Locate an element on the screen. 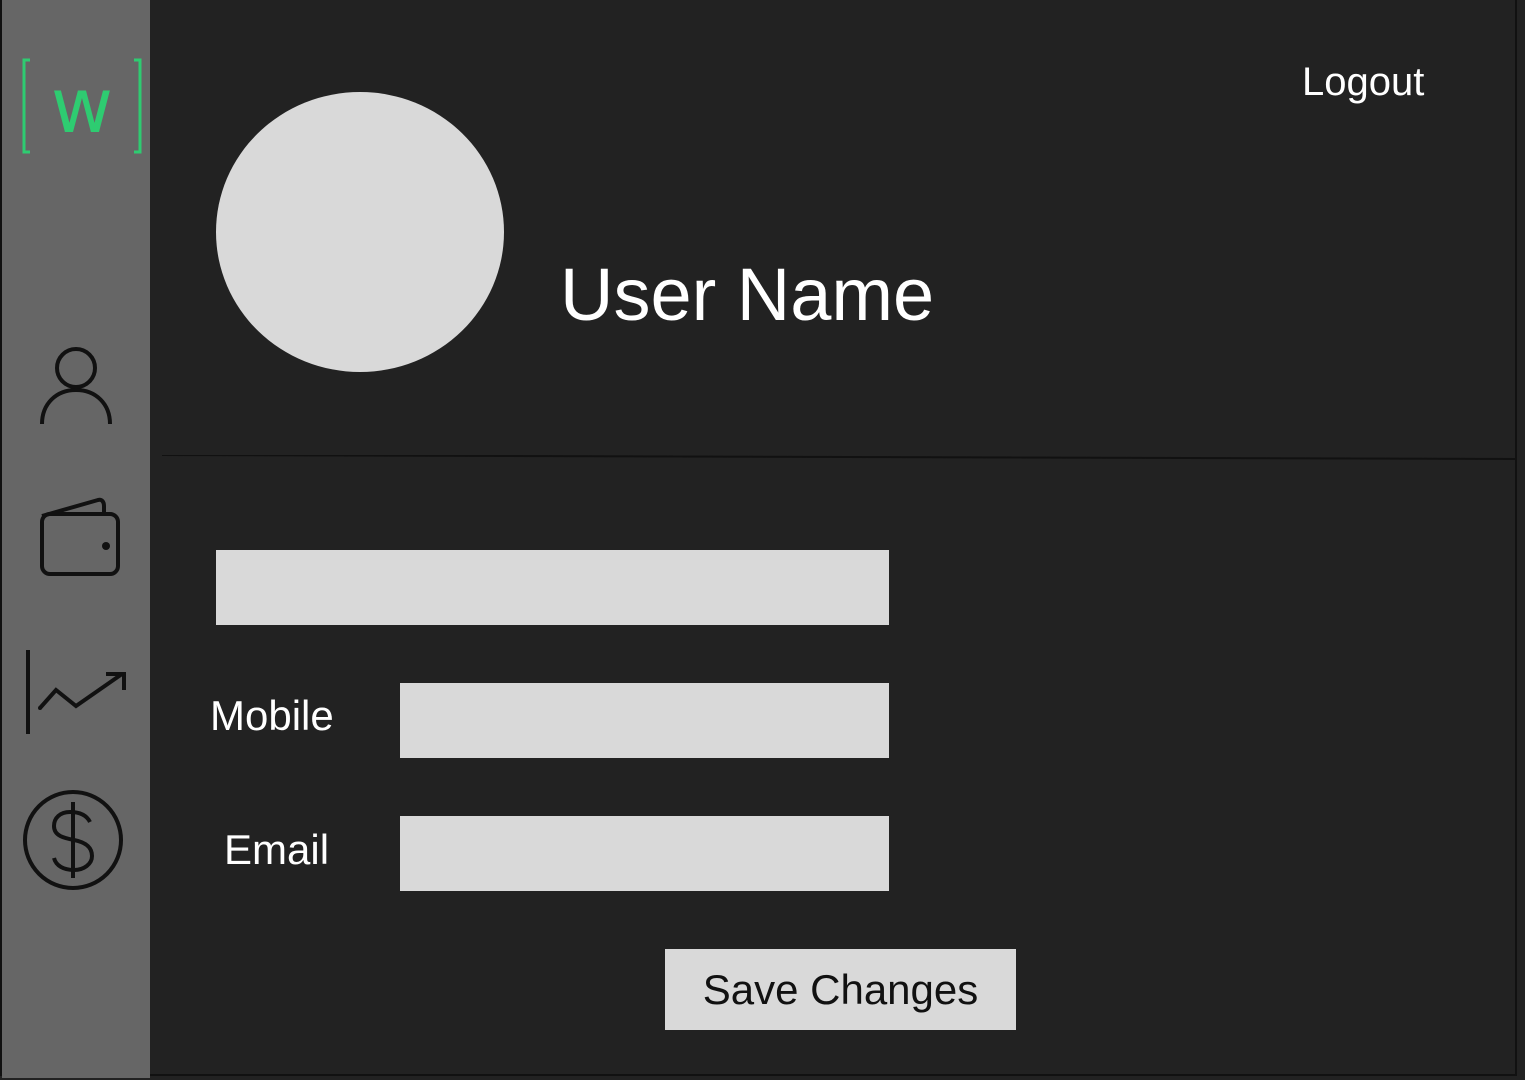  logout-link: Logout is located at coordinates (1363, 82).